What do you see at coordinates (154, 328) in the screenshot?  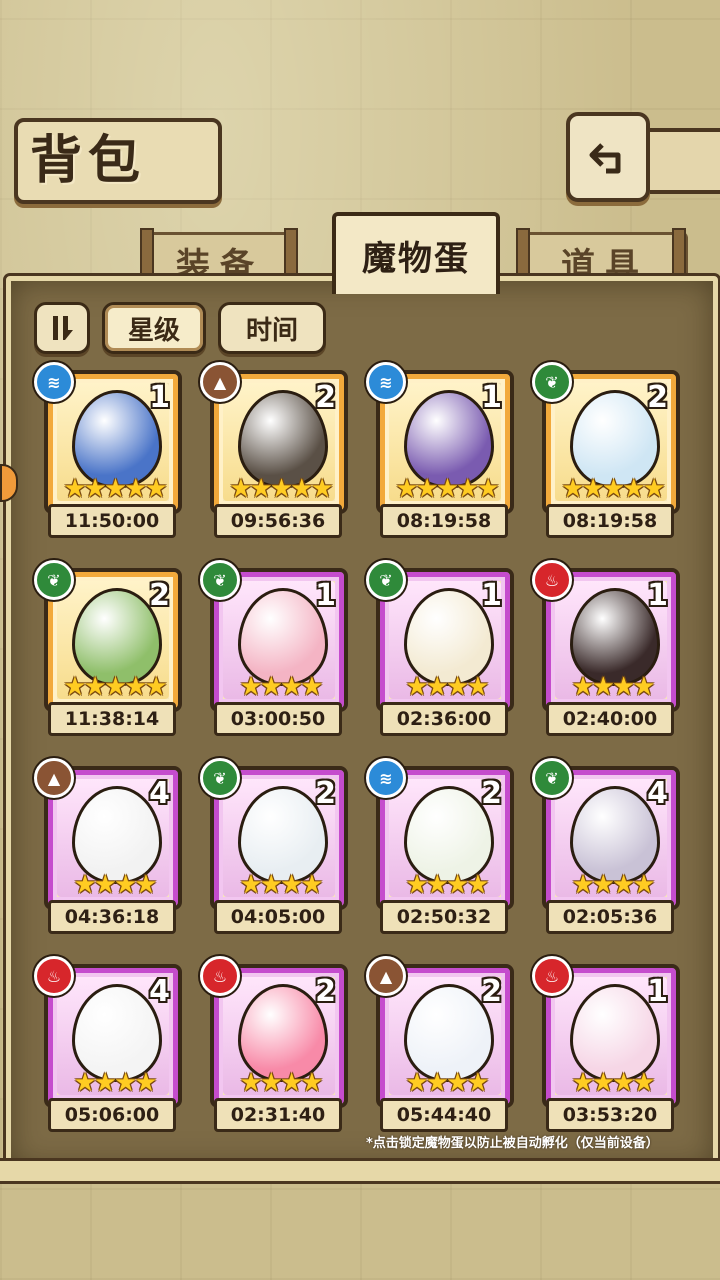 I see `sort-by-star-button: 星级` at bounding box center [154, 328].